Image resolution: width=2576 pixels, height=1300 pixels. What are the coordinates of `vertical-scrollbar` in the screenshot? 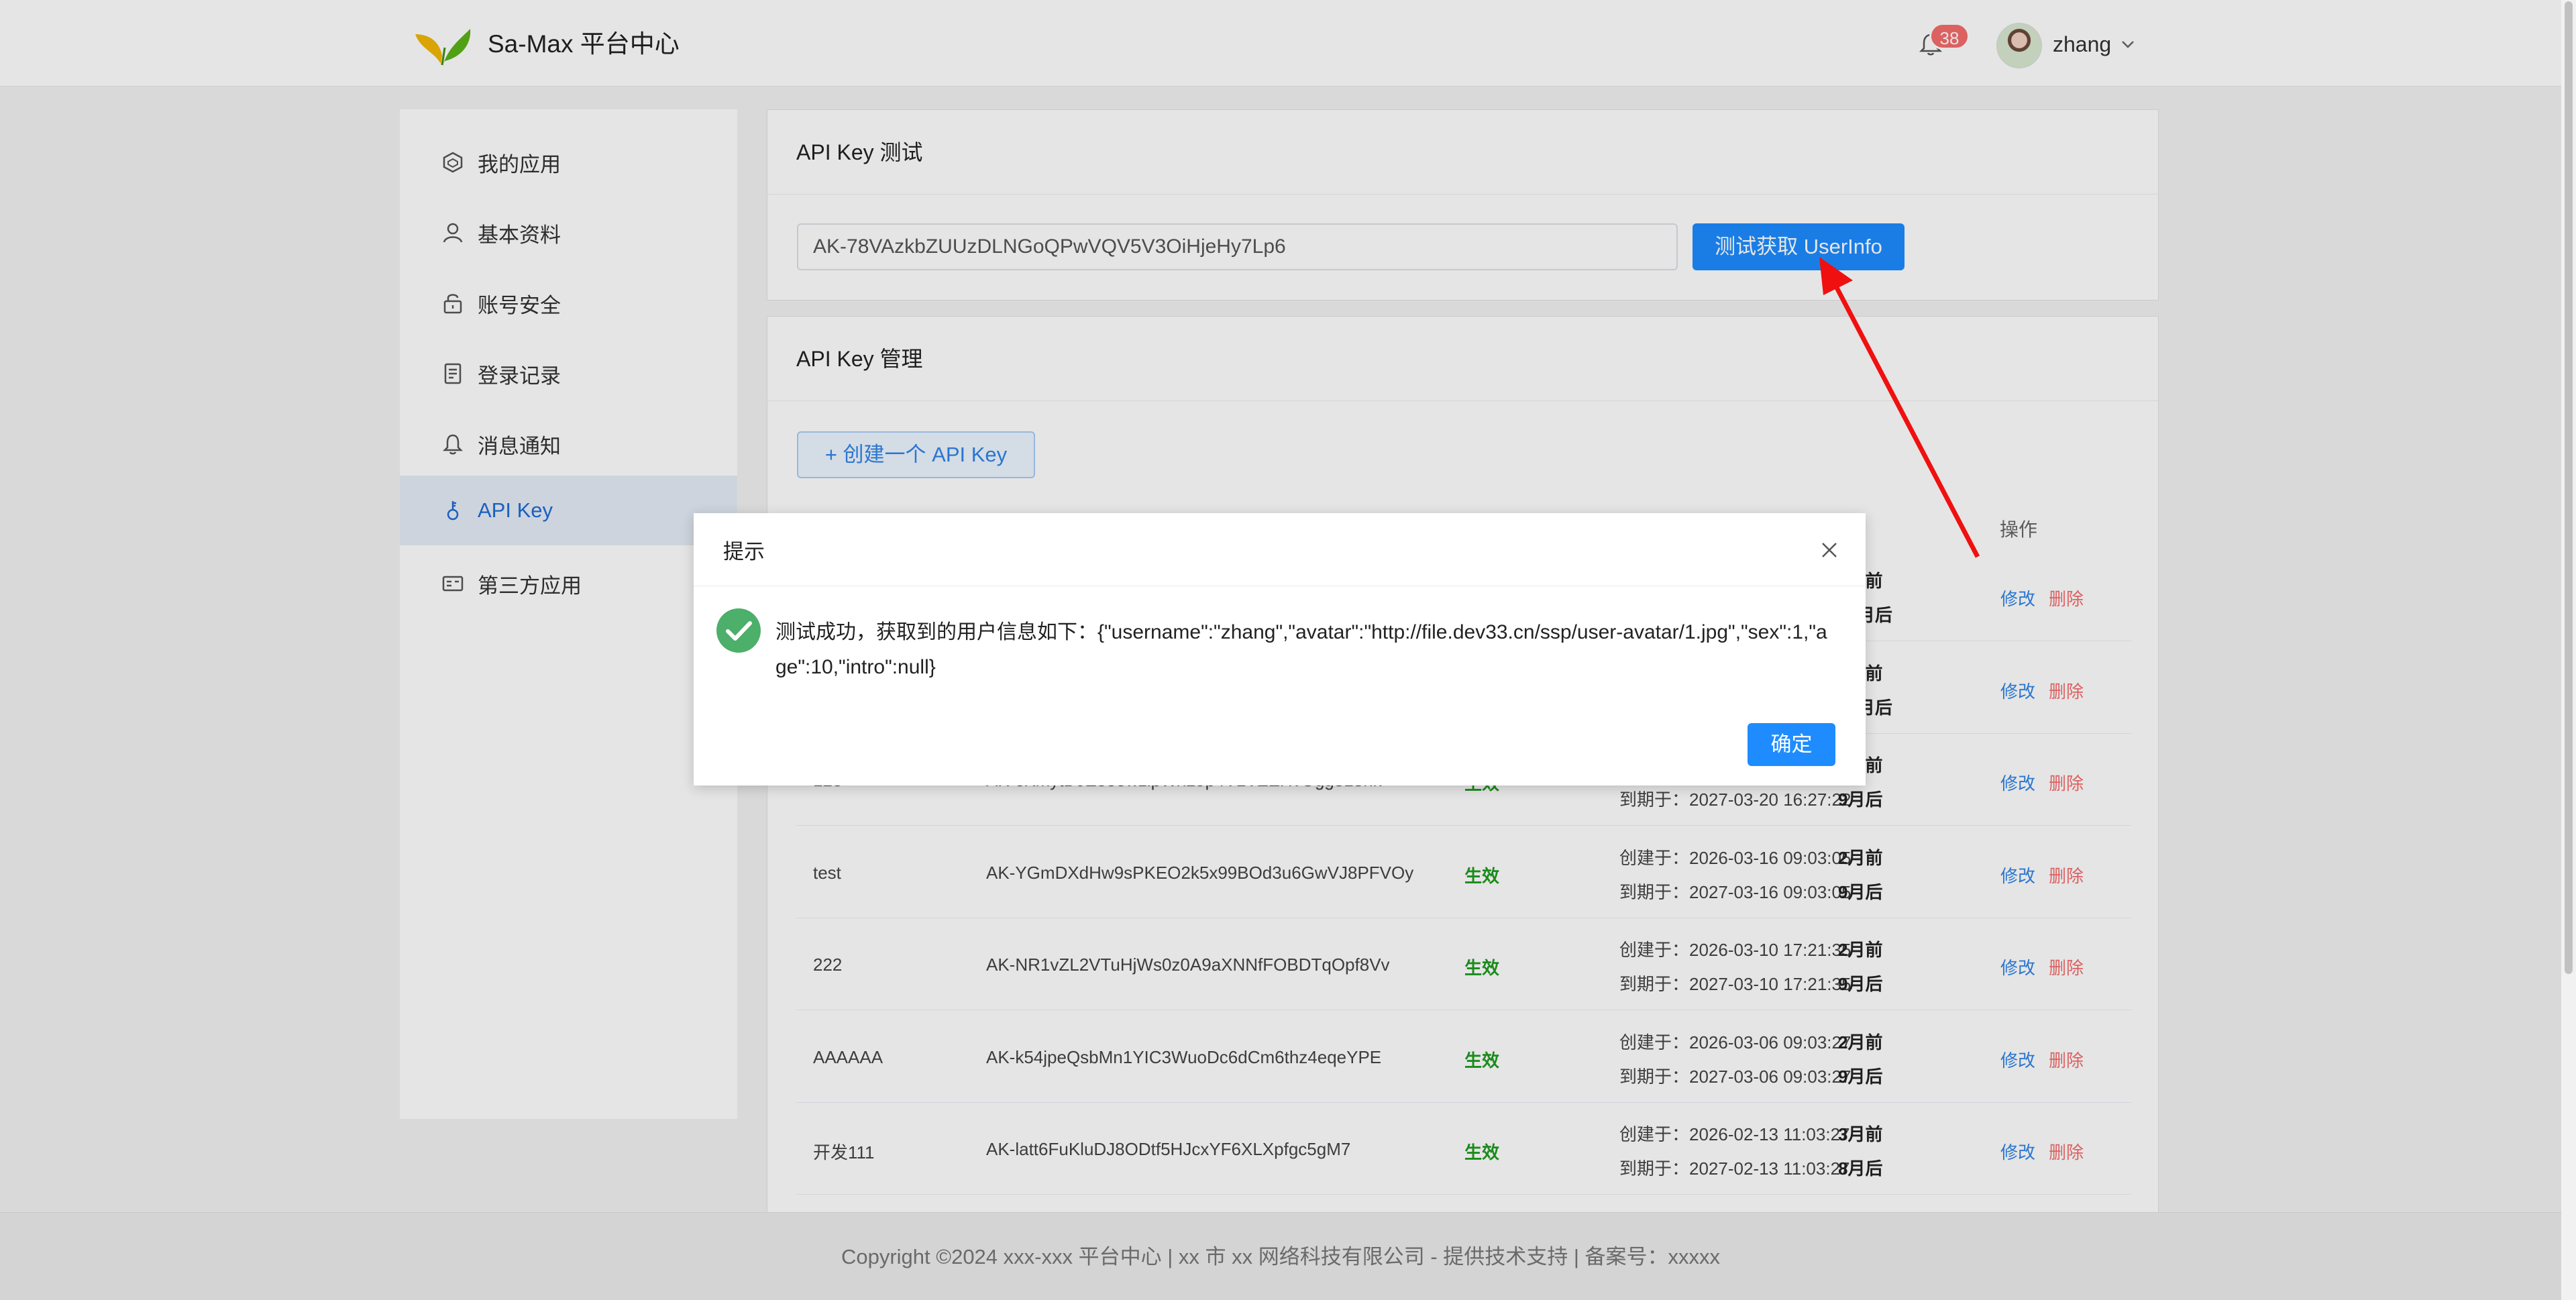 It's located at (2568, 650).